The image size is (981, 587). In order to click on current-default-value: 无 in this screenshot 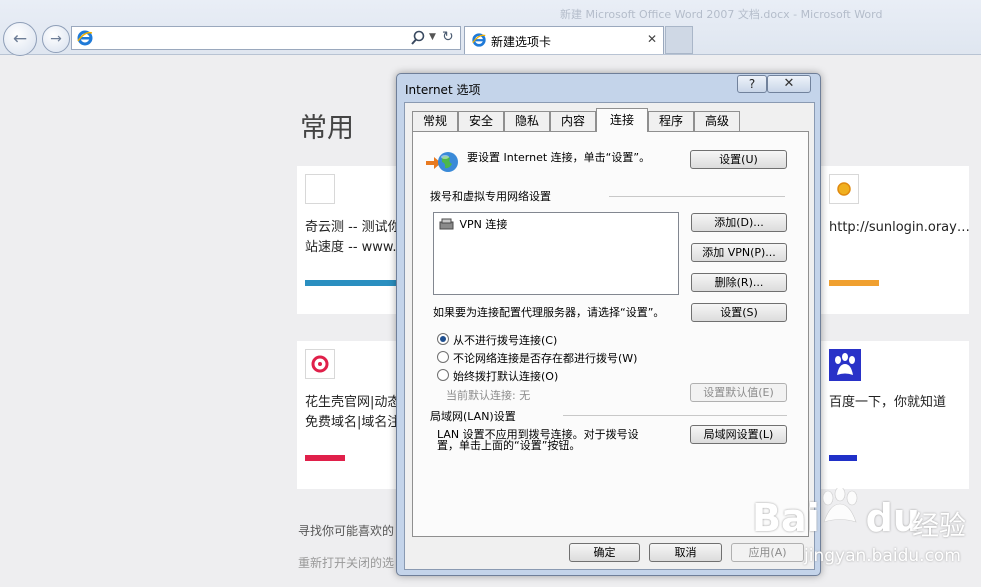, I will do `click(525, 395)`.